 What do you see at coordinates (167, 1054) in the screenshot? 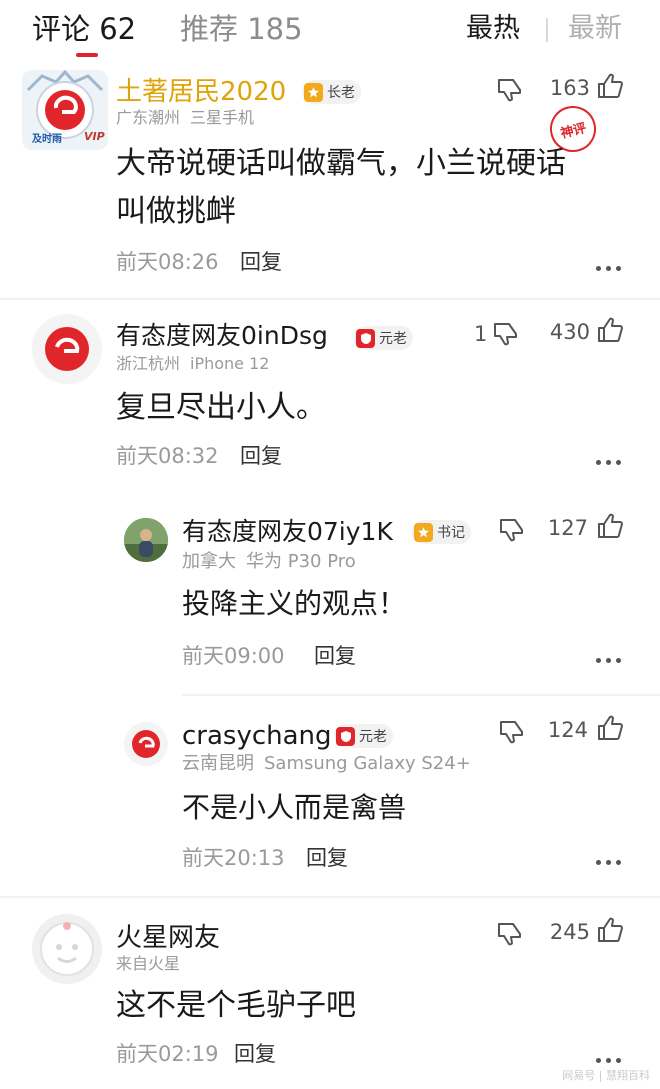
I see `comment-time: 前天02:19` at bounding box center [167, 1054].